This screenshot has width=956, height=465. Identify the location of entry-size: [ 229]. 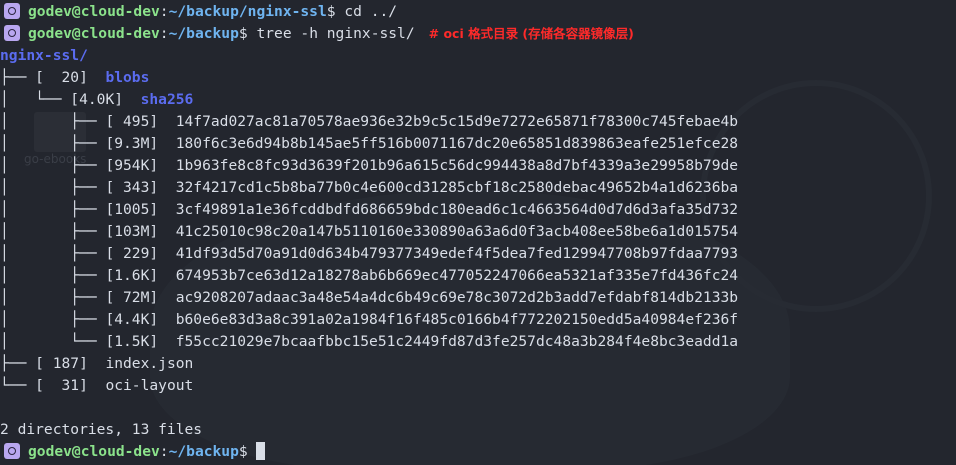
(132, 253).